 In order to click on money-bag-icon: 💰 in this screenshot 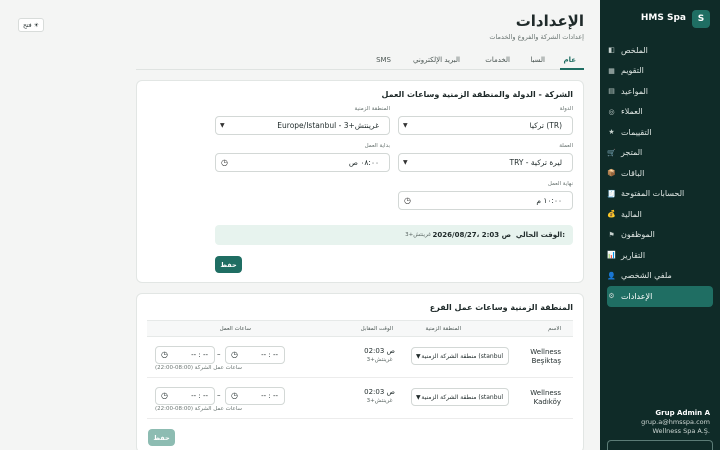, I will do `click(611, 214)`.